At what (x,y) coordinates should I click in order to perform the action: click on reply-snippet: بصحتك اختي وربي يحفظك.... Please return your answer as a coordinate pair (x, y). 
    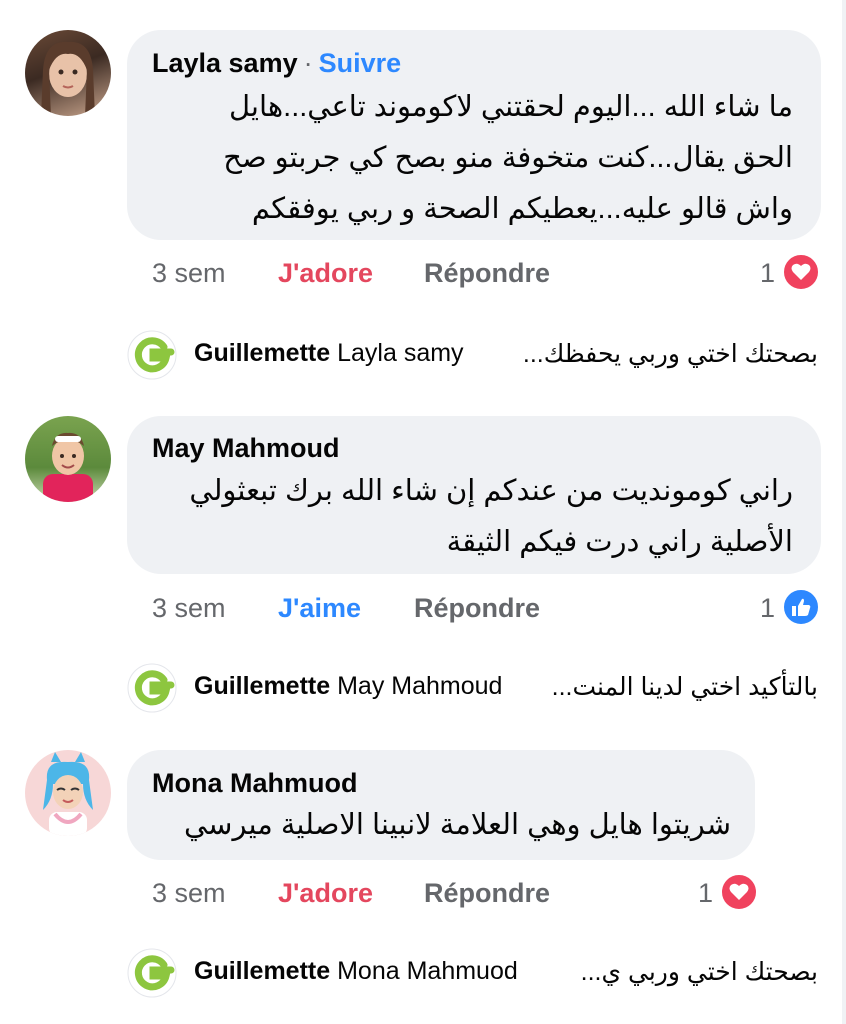
    Looking at the image, I should click on (670, 354).